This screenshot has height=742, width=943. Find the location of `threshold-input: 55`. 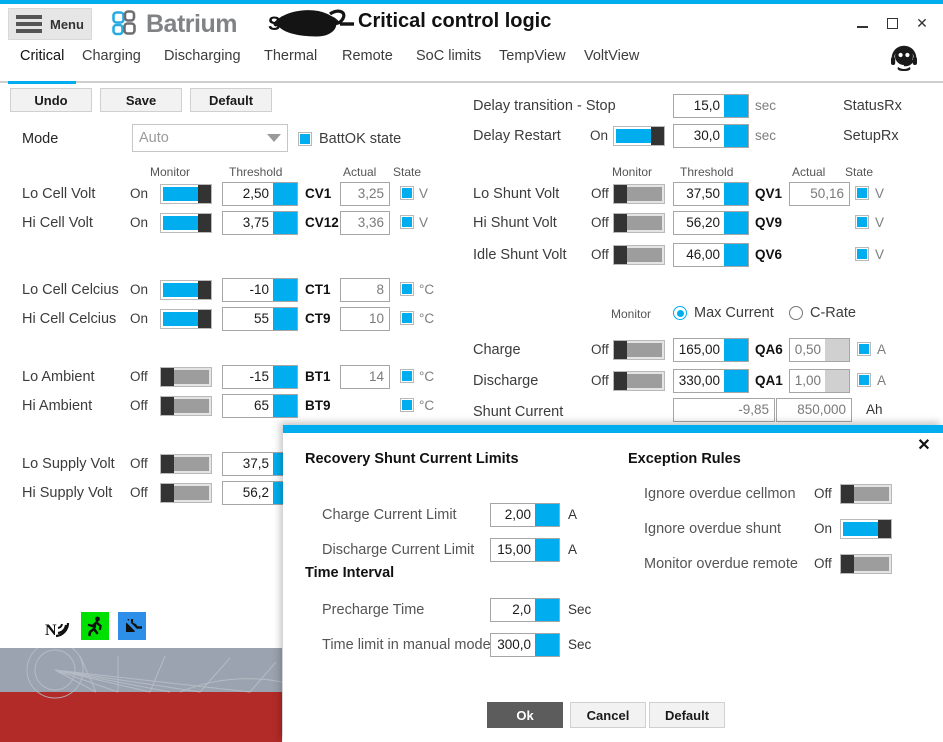

threshold-input: 55 is located at coordinates (260, 319).